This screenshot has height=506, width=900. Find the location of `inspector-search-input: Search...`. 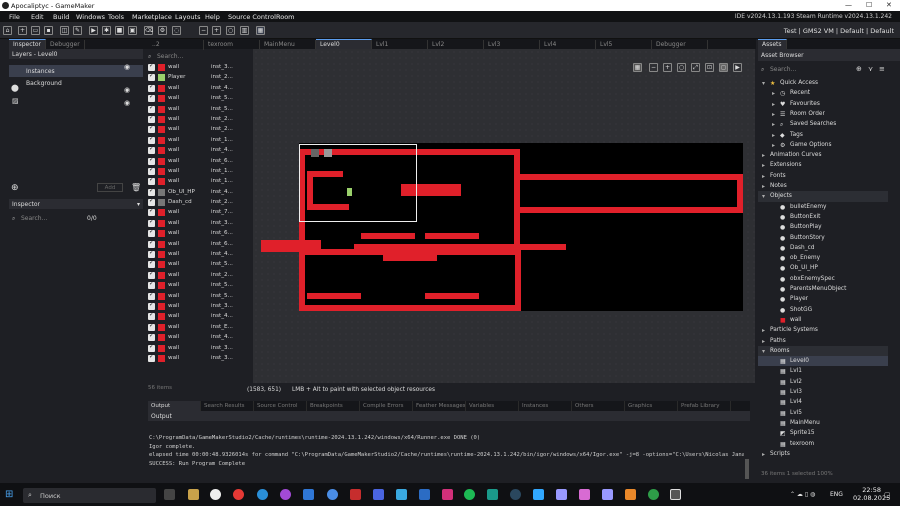

inspector-search-input: Search... is located at coordinates (34, 218).